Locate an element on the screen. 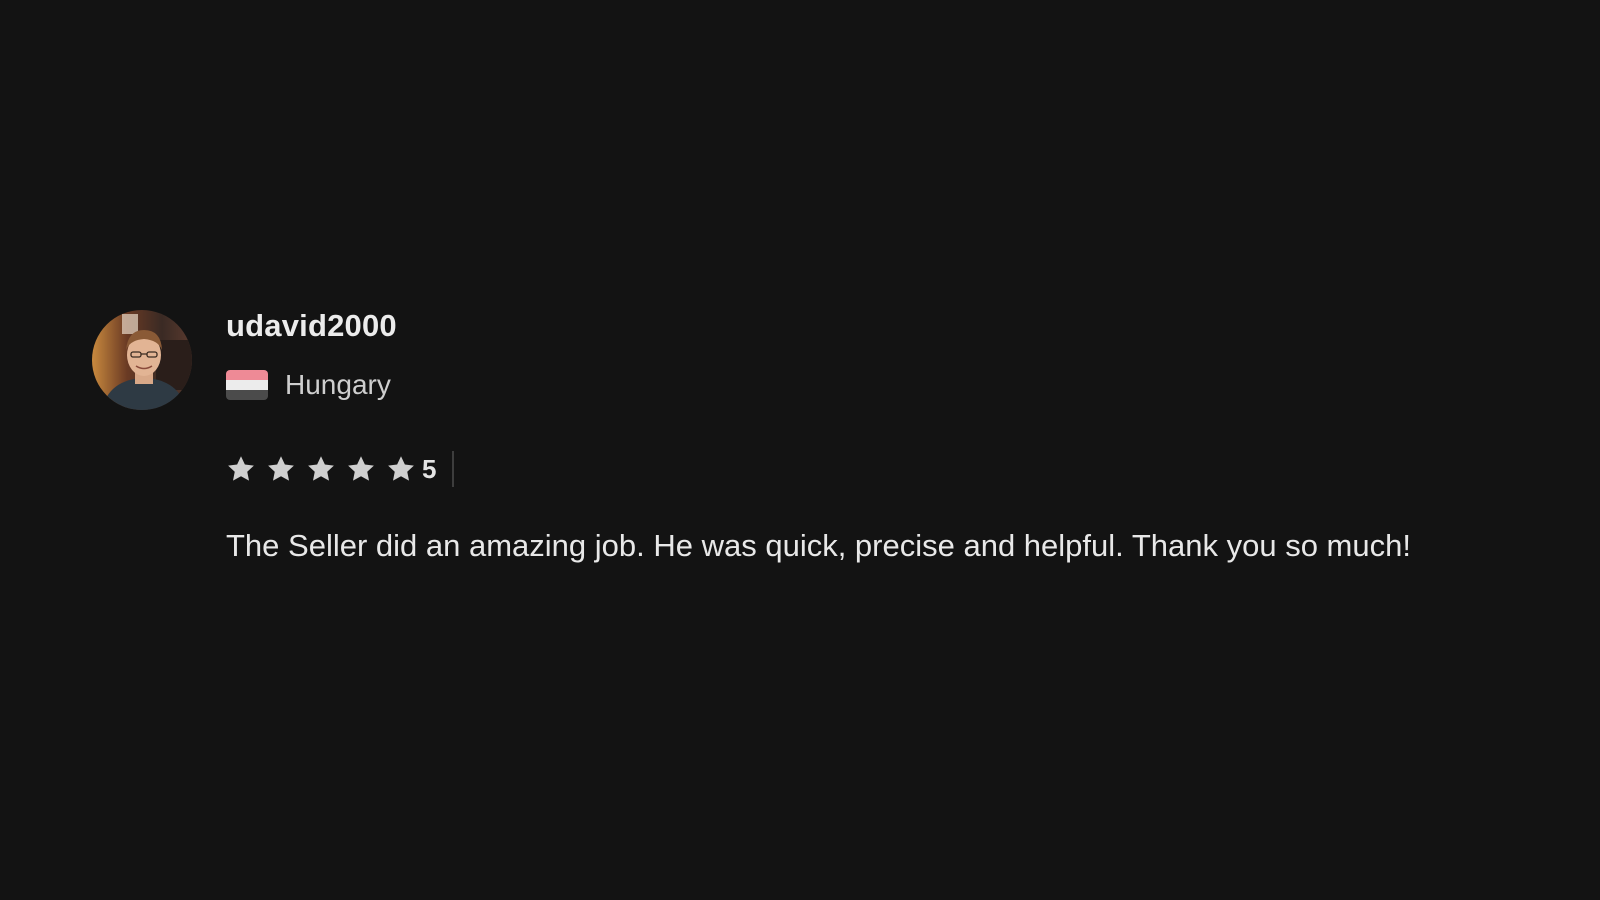  user-avatar-icon is located at coordinates (142, 360).